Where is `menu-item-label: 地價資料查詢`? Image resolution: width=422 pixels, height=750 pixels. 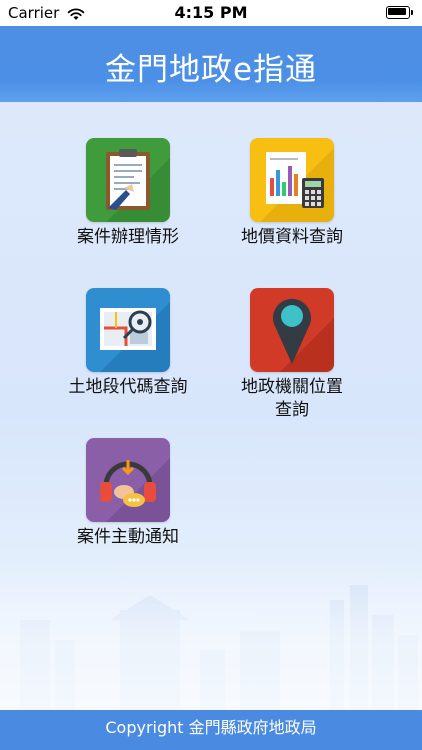 menu-item-label: 地價資料查詢 is located at coordinates (292, 237).